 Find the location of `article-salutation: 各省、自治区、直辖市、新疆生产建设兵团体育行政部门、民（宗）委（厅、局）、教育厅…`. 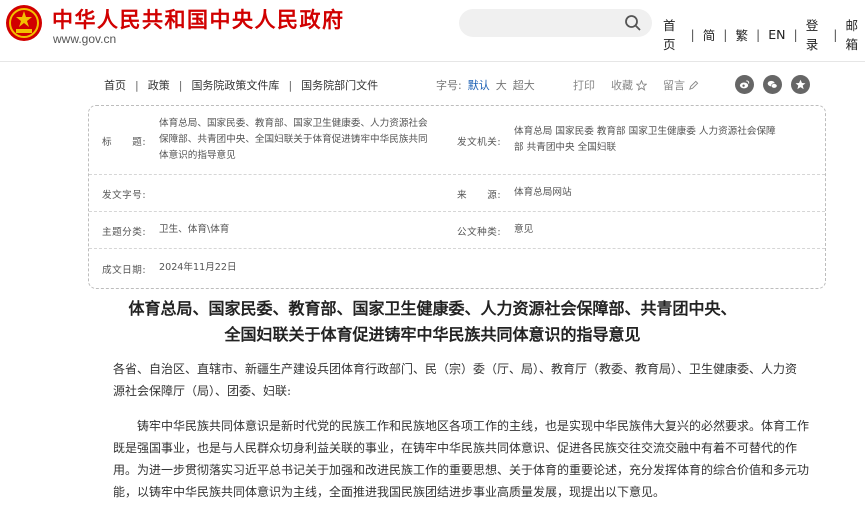

article-salutation: 各省、自治区、直辖市、新疆生产建设兵团体育行政部门、民（宗）委（厅、局）、教育厅… is located at coordinates (473, 380).